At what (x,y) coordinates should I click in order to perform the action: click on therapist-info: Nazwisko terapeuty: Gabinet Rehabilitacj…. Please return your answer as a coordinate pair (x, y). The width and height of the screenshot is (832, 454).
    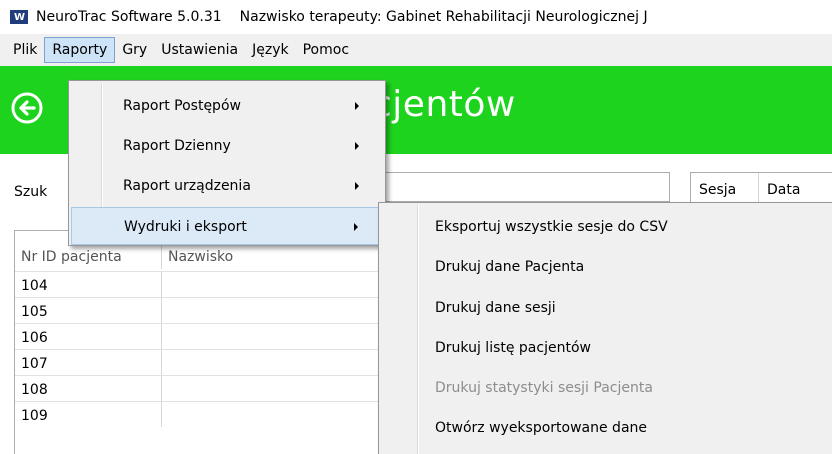
    Looking at the image, I should click on (443, 17).